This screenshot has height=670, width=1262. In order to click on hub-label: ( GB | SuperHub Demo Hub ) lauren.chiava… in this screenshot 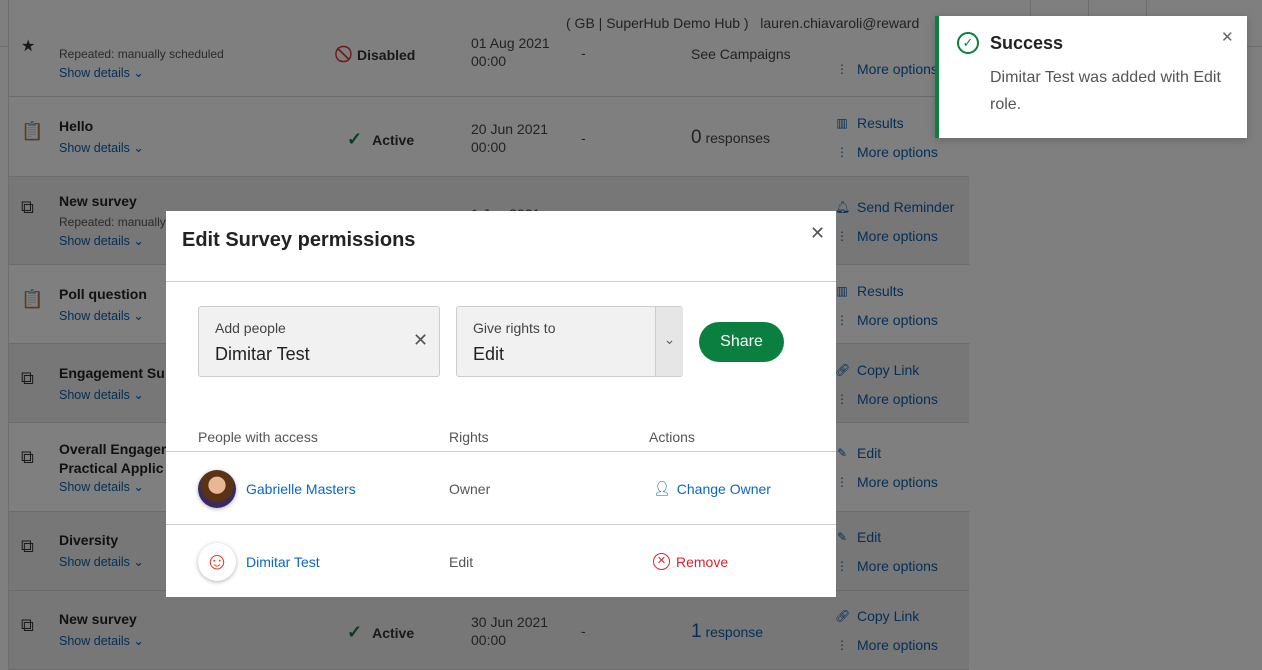, I will do `click(743, 23)`.